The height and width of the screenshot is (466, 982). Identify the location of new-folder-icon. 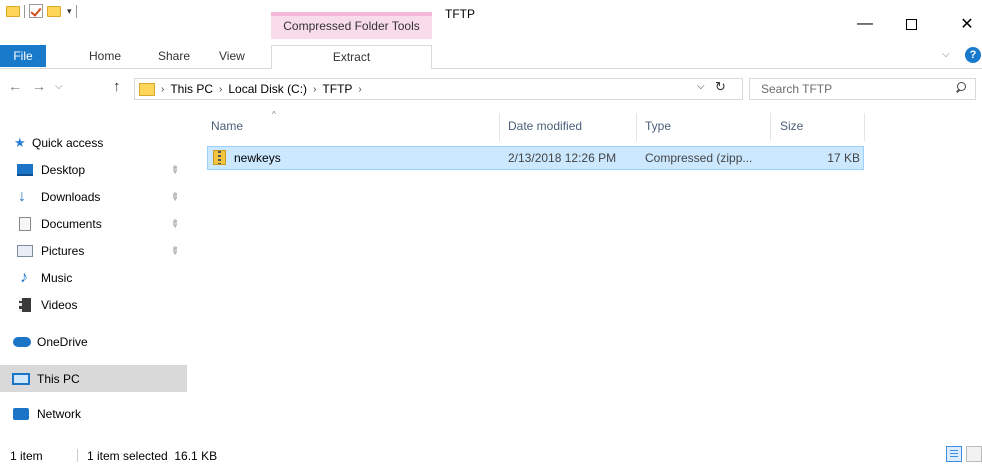
(54, 11).